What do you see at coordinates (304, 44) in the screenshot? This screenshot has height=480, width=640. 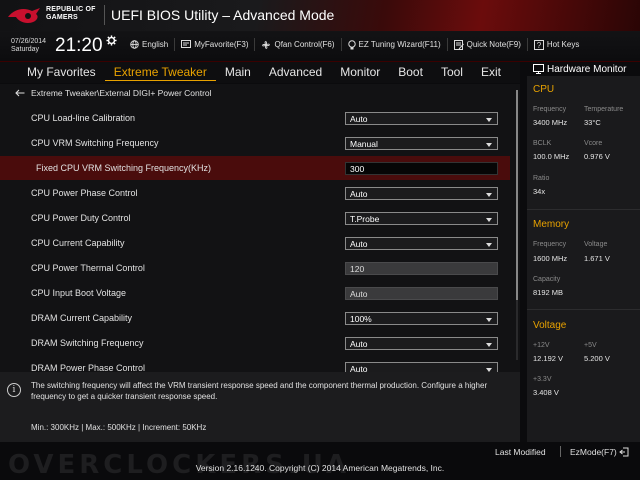 I see `toolbar-qfan-label: Qfan Control(F6)` at bounding box center [304, 44].